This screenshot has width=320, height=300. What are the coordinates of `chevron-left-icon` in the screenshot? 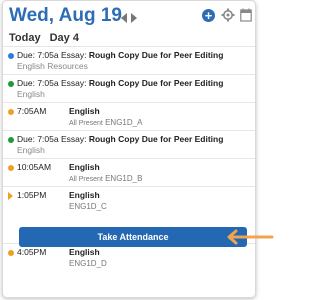 It's located at (124, 18).